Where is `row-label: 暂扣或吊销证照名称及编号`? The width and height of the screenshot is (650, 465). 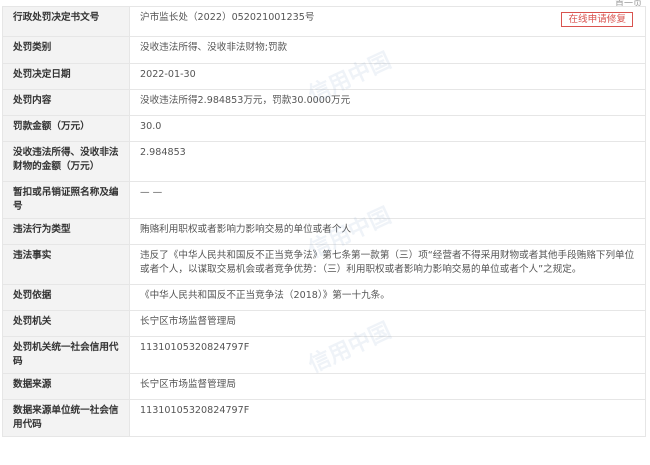 row-label: 暂扣或吊销证照名称及编号 is located at coordinates (66, 200).